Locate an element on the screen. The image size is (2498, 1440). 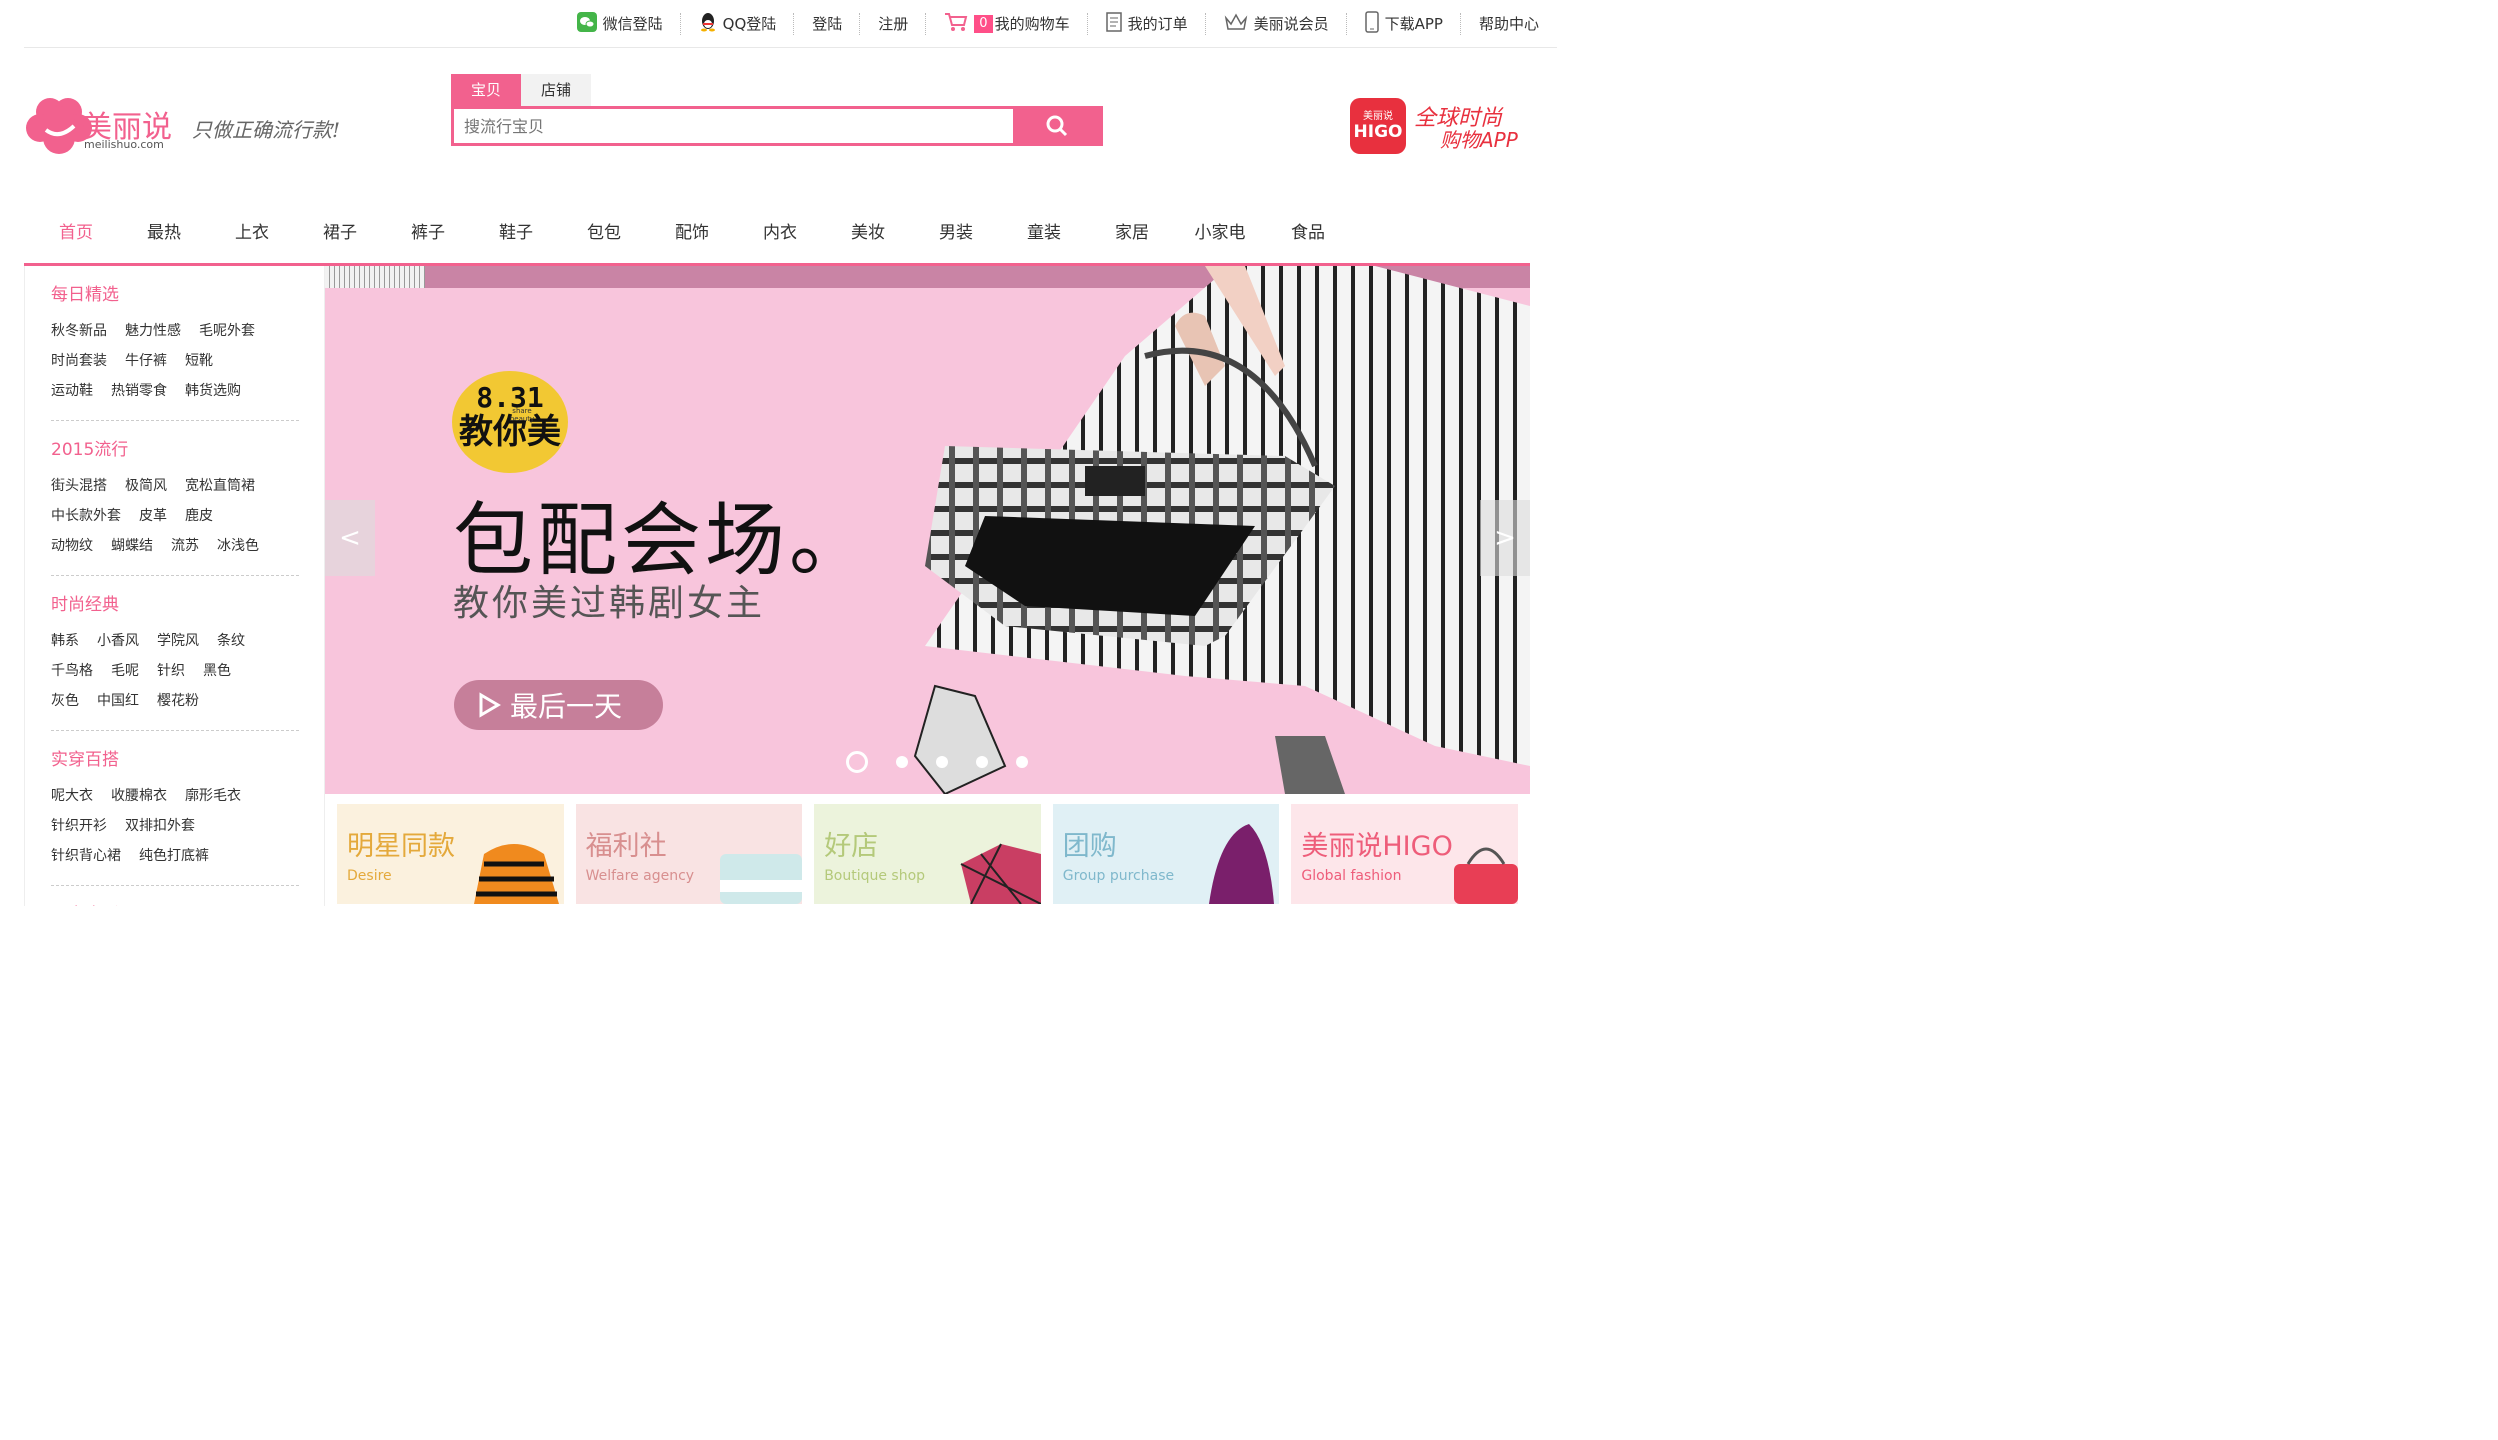
feature-card-1: 福利社 Welfare agency is located at coordinates (689, 854).